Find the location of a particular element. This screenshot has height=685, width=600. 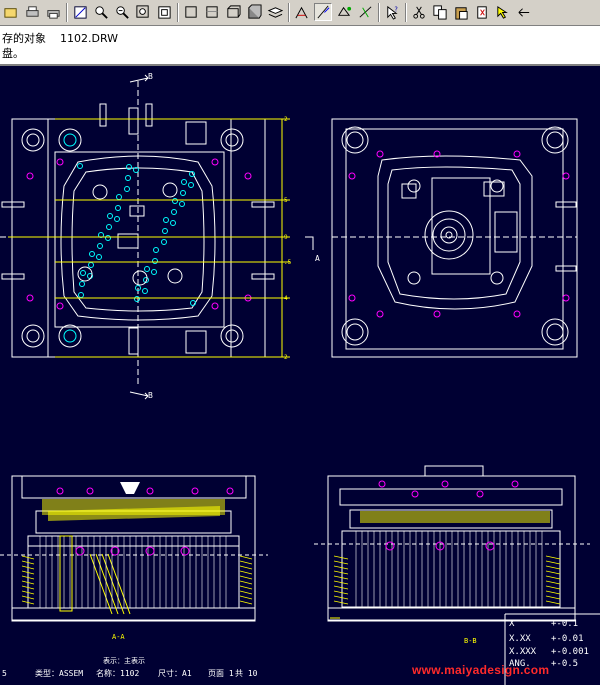

datum-axis-icon is located at coordinates (365, 12).